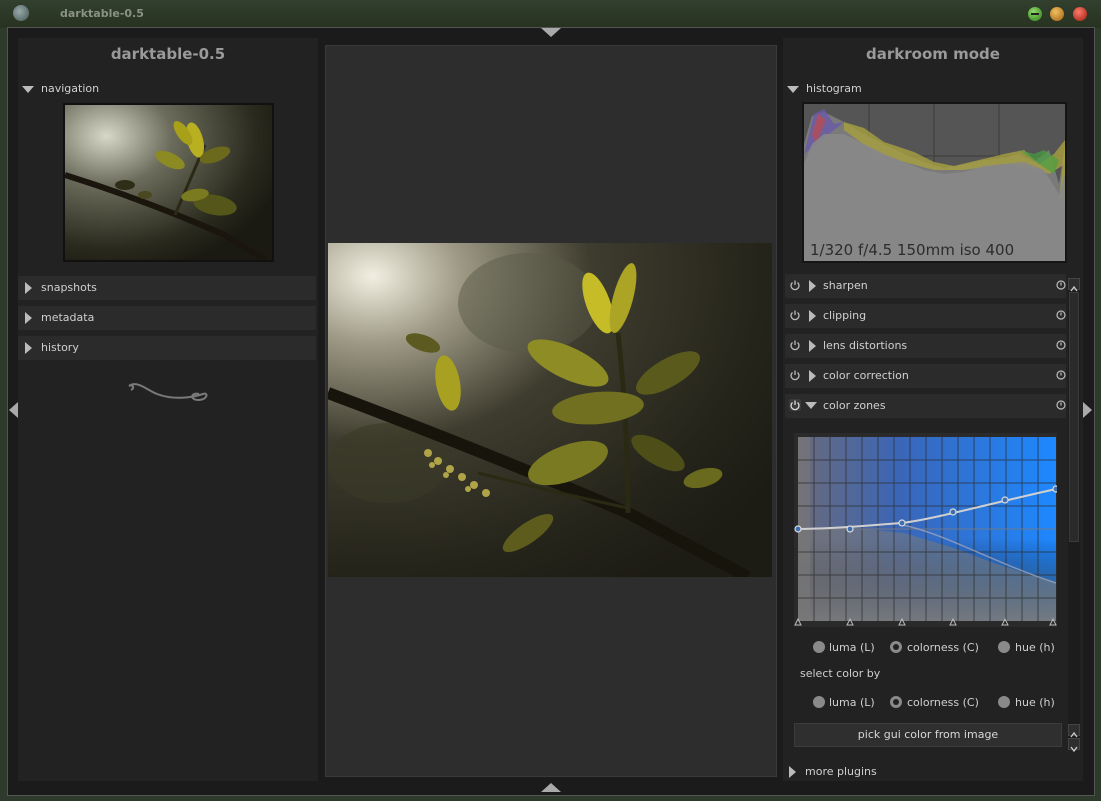  What do you see at coordinates (13, 410) in the screenshot?
I see `collapse-left-panel-arrow-icon` at bounding box center [13, 410].